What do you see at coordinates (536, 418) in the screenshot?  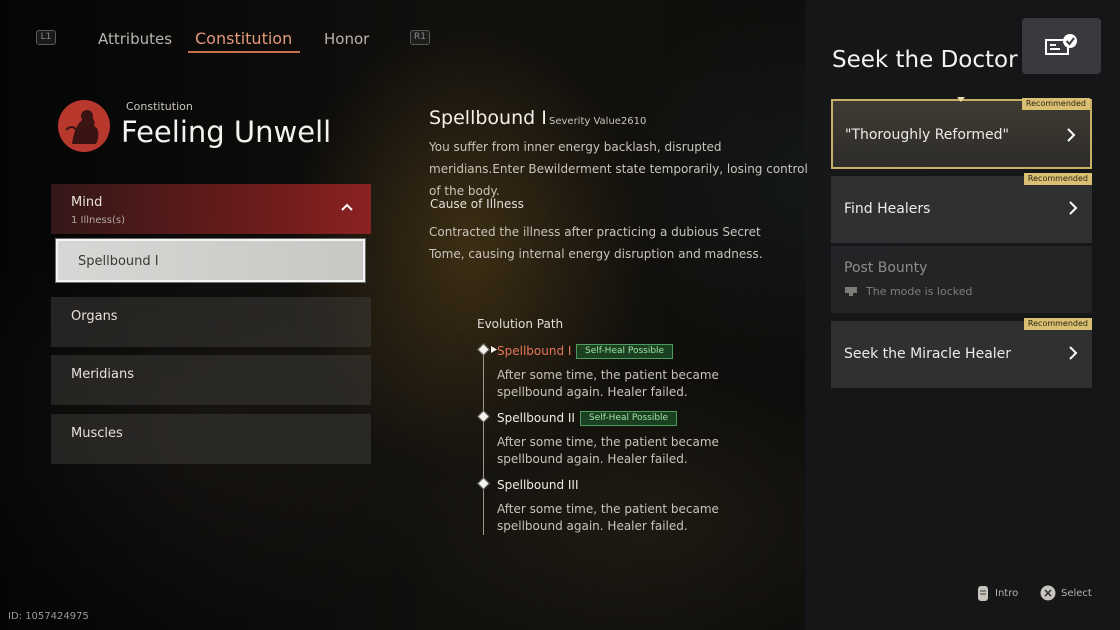 I see `step-2-title: Spellbound II` at bounding box center [536, 418].